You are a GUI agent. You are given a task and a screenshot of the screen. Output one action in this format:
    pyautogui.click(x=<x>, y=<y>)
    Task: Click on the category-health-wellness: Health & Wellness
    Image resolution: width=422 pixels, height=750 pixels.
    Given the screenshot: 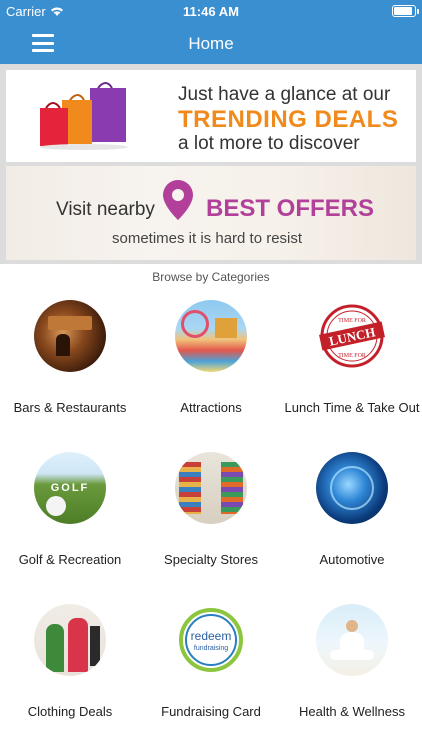 What is the action you would take?
    pyautogui.click(x=352, y=661)
    